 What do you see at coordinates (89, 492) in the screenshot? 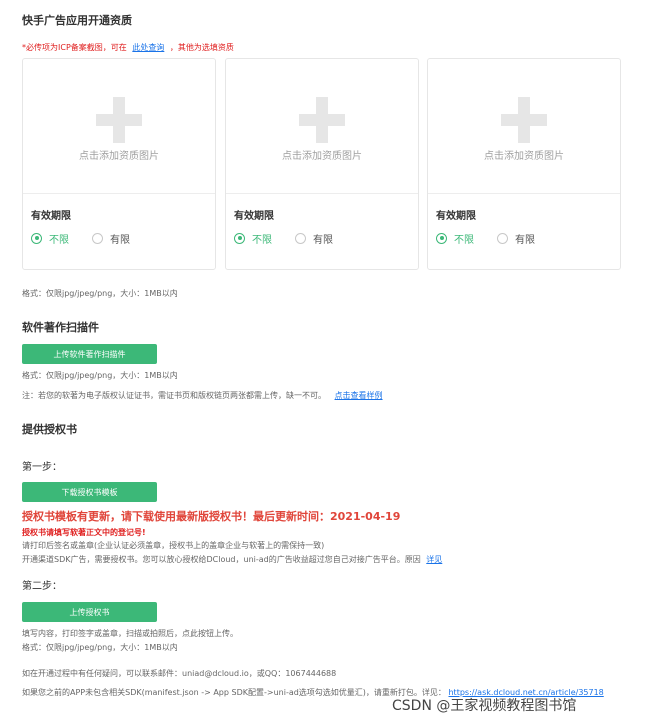
I see `download-template-button: 下载授权书模板` at bounding box center [89, 492].